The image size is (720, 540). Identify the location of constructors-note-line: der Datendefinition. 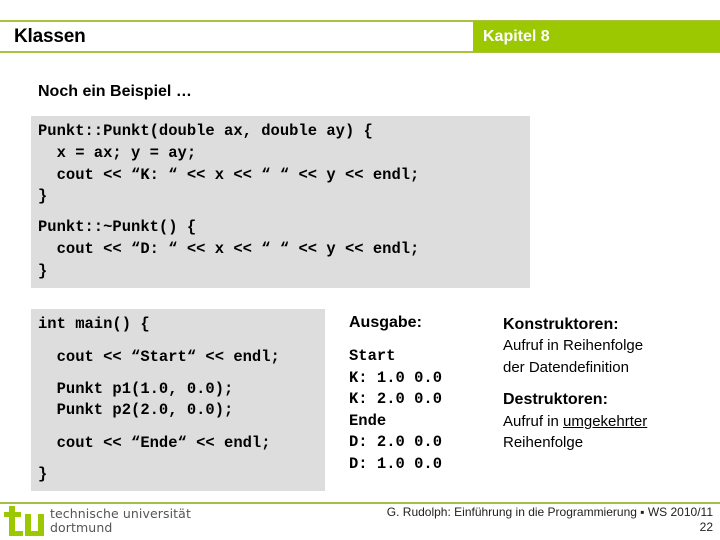
(566, 367).